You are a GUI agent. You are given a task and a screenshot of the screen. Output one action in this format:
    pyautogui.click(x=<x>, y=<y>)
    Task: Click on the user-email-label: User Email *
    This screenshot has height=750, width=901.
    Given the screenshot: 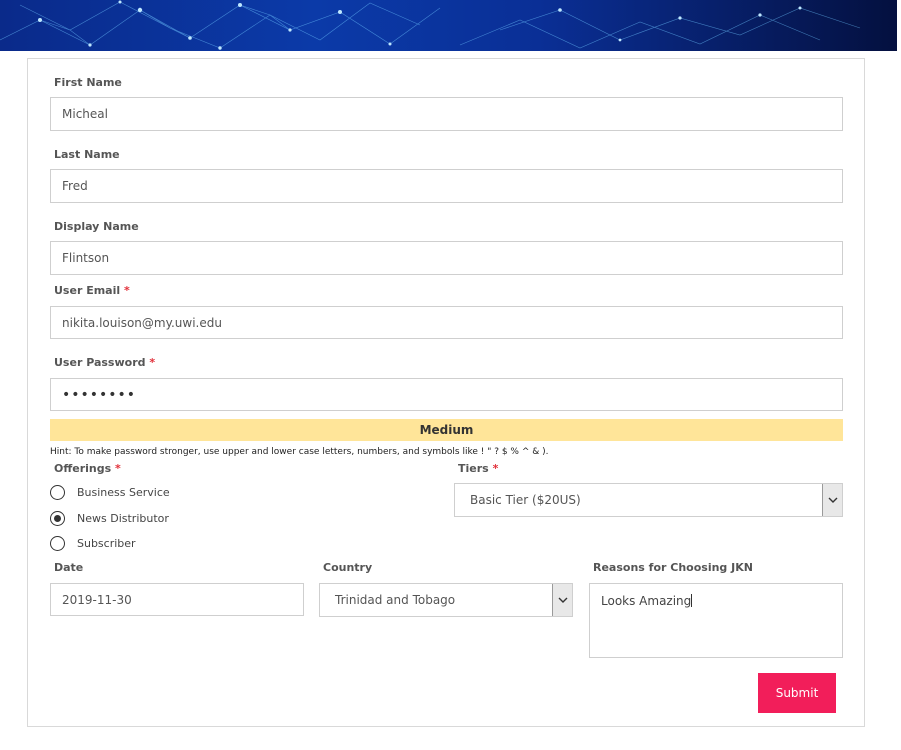 What is the action you would take?
    pyautogui.click(x=92, y=290)
    